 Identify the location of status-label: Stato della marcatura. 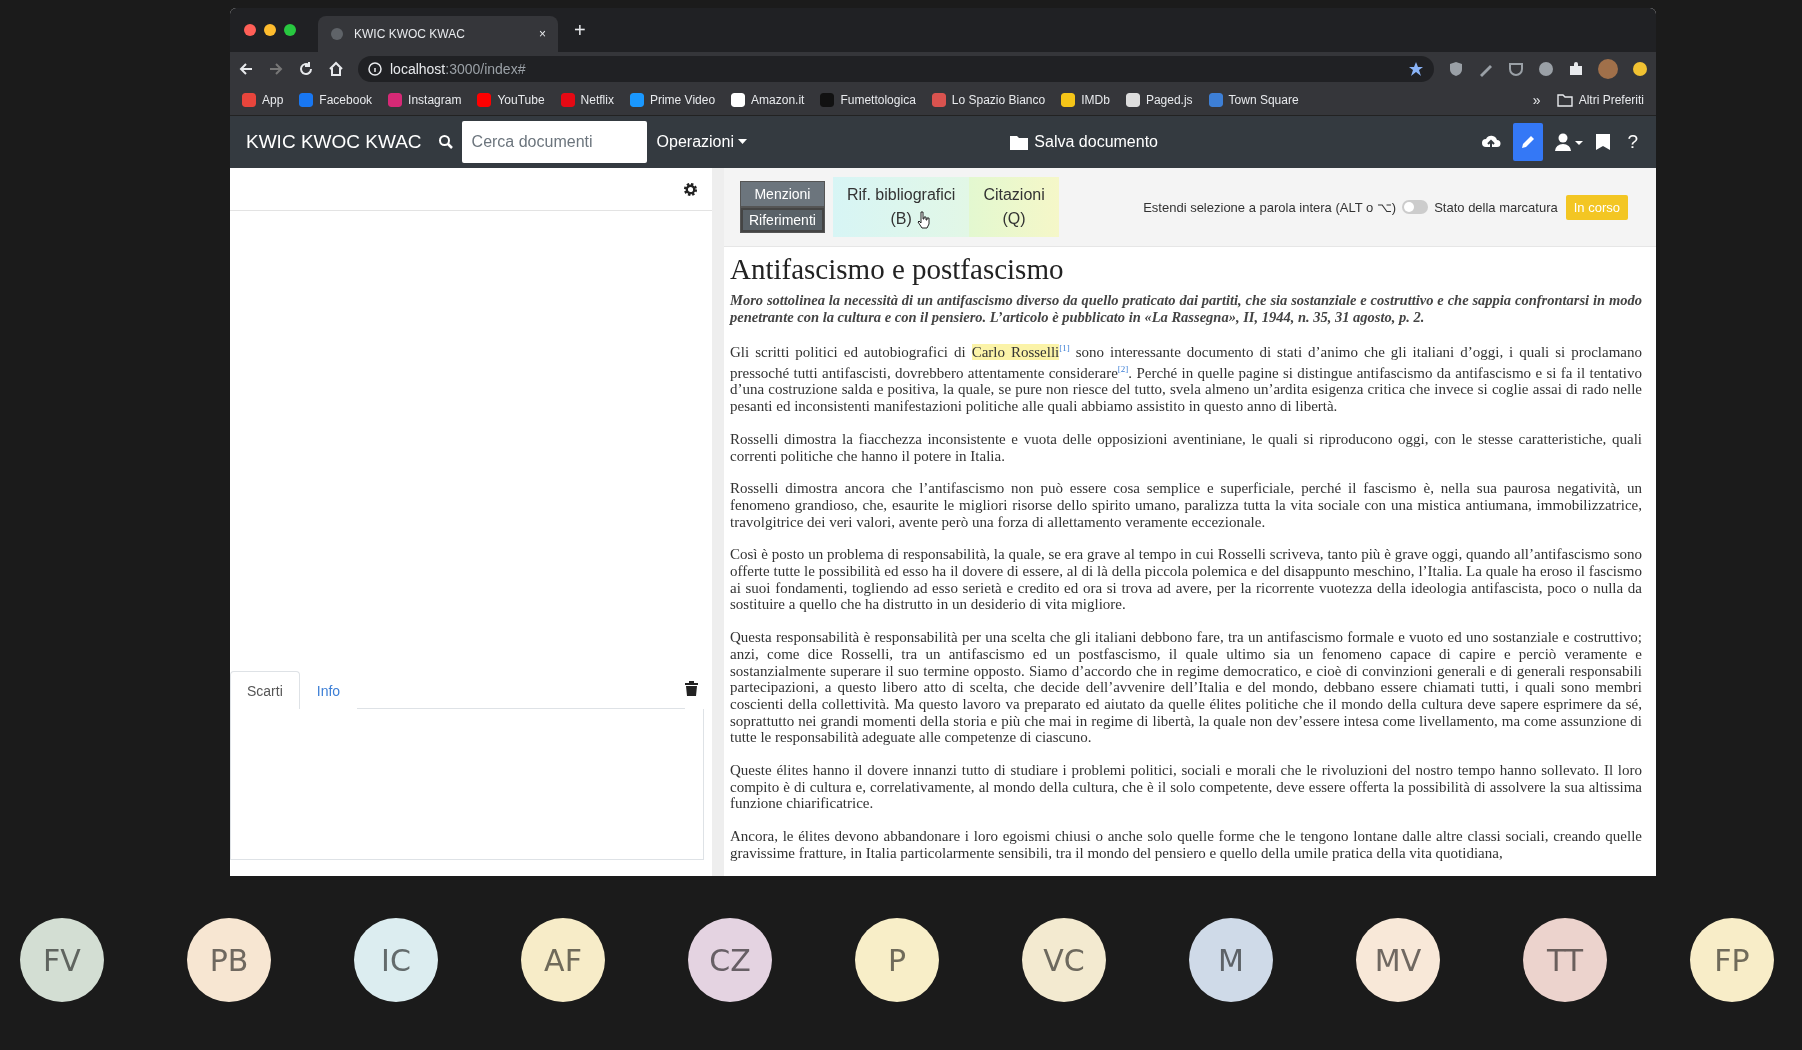
(1496, 207).